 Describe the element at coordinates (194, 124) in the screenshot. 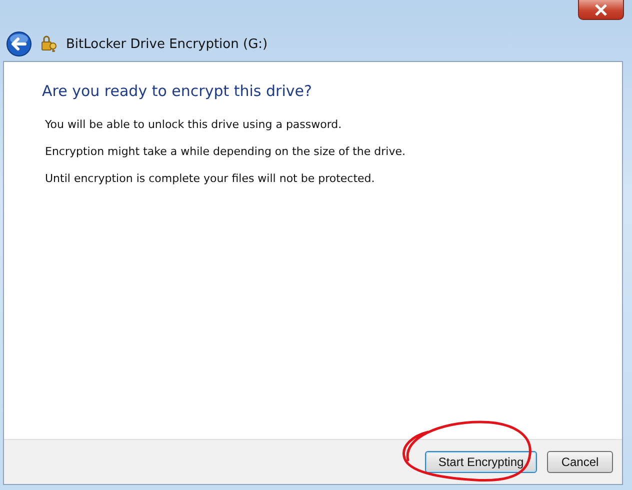

I see `paragraph: You will be able to unlock this drive using a password.` at that location.